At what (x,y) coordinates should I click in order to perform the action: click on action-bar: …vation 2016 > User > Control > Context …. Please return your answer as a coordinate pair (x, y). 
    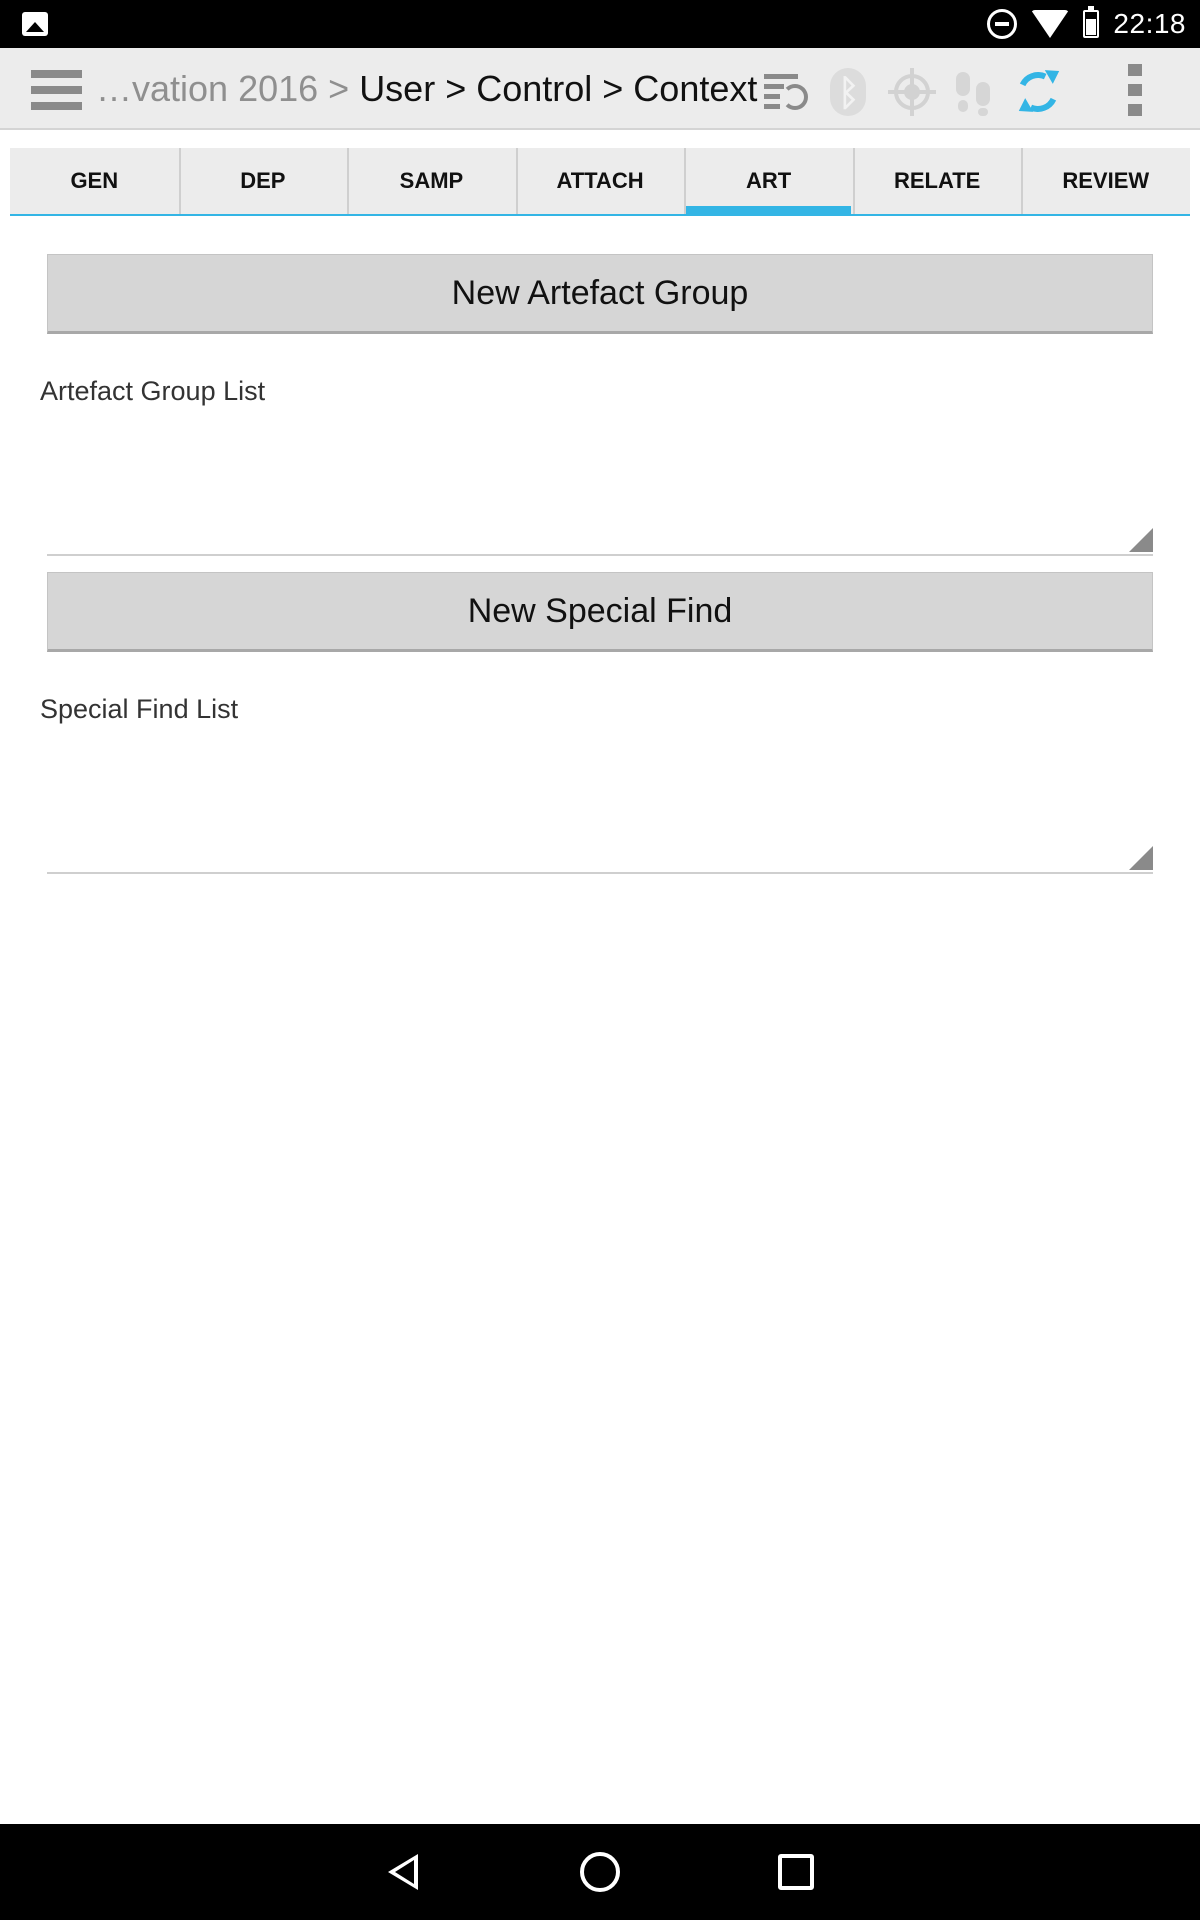
    Looking at the image, I should click on (600, 89).